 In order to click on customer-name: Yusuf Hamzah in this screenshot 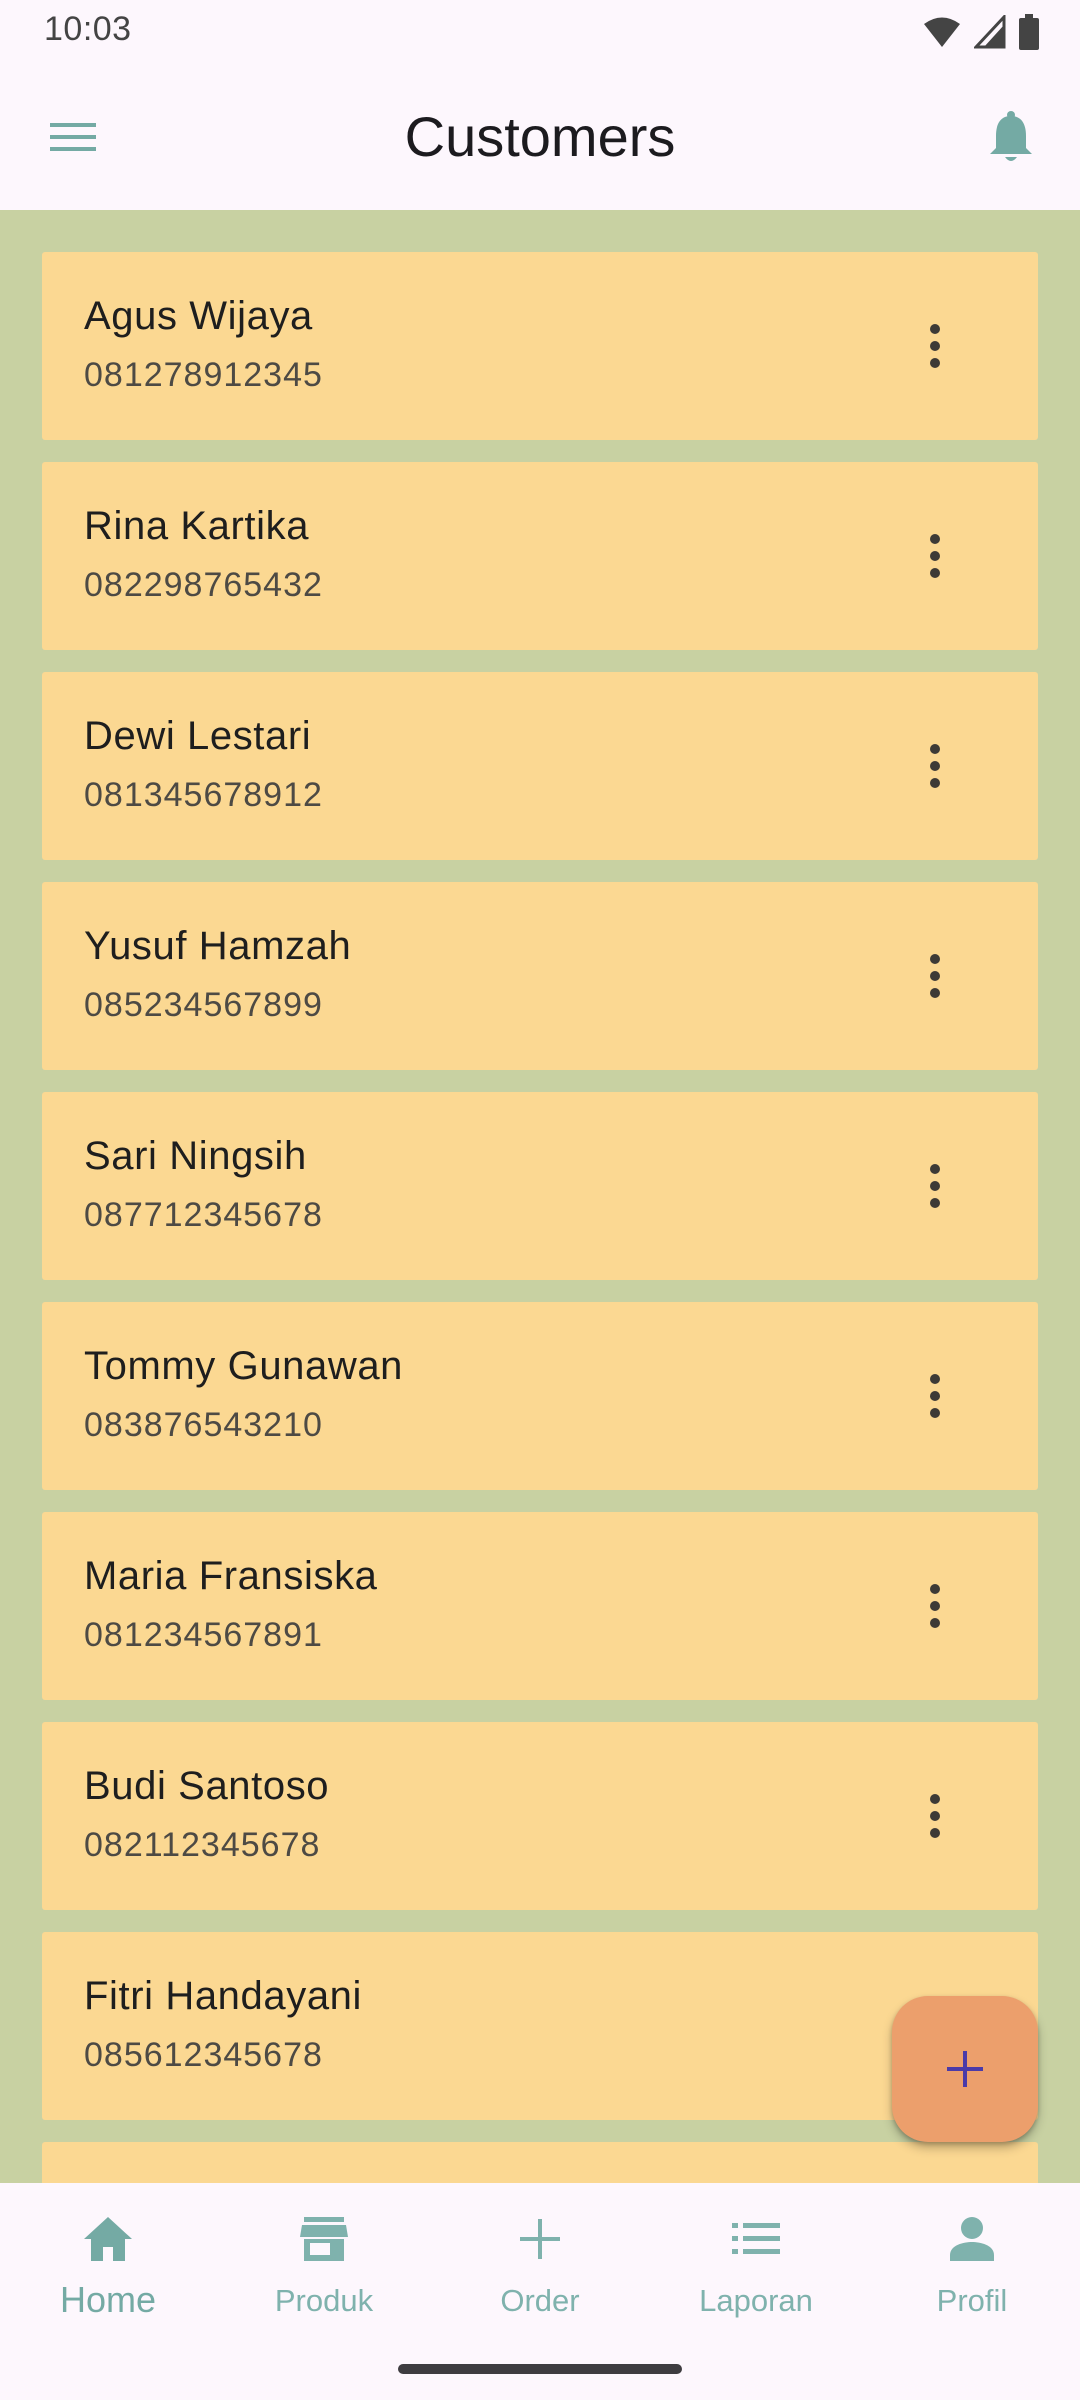, I will do `click(218, 946)`.